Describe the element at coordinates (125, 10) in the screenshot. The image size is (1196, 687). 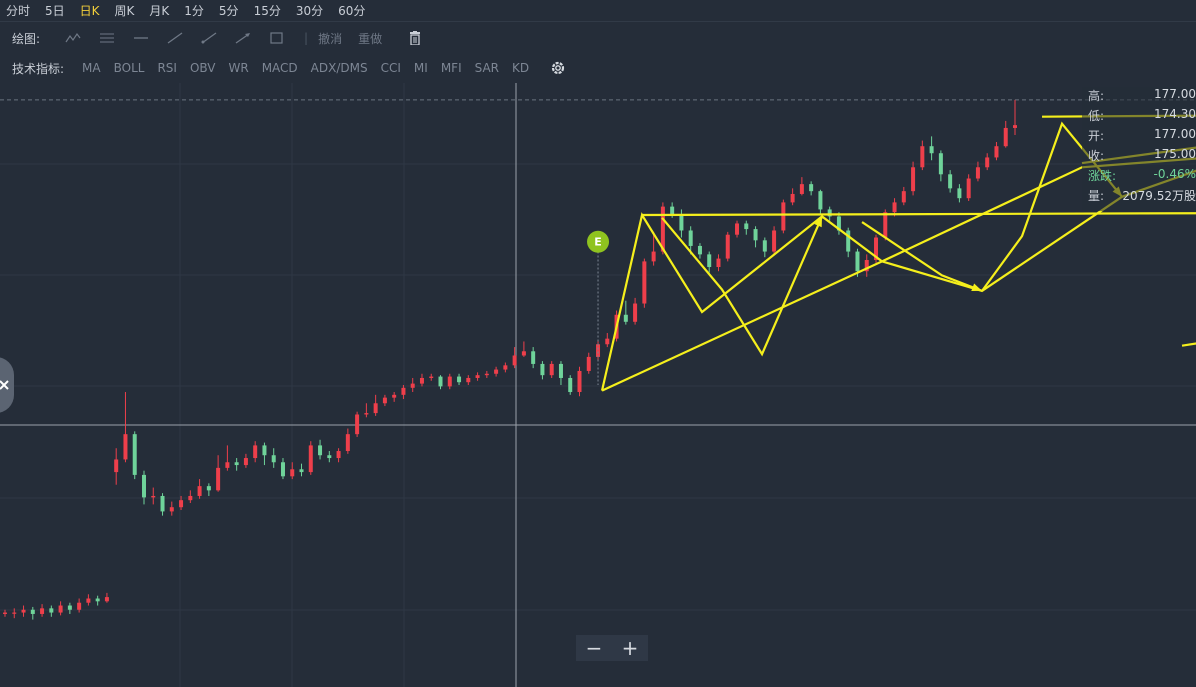
I see `period-tab: 周K` at that location.